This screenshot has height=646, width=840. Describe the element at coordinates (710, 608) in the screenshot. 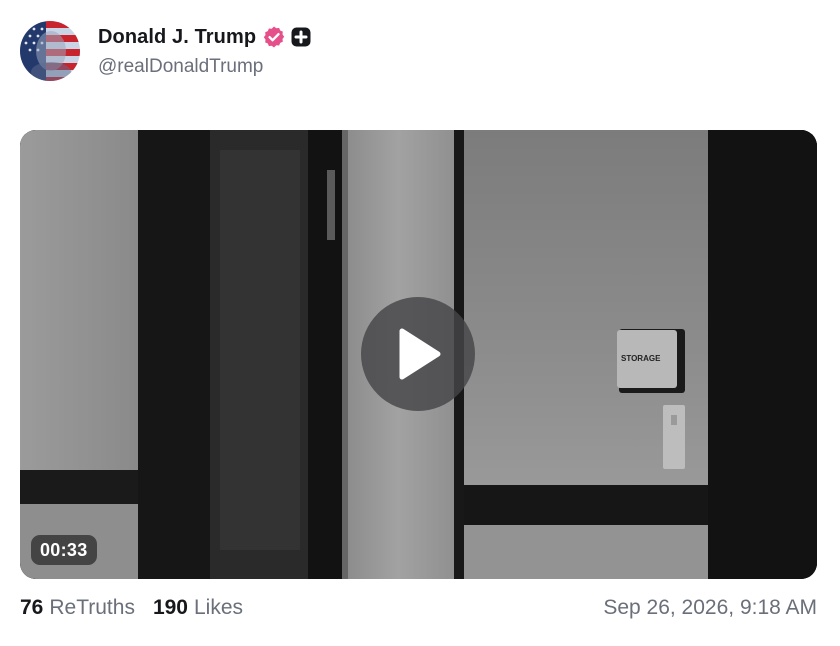

I see `post-timestamp: Sep 26, 2026, 9:18 AM` at that location.